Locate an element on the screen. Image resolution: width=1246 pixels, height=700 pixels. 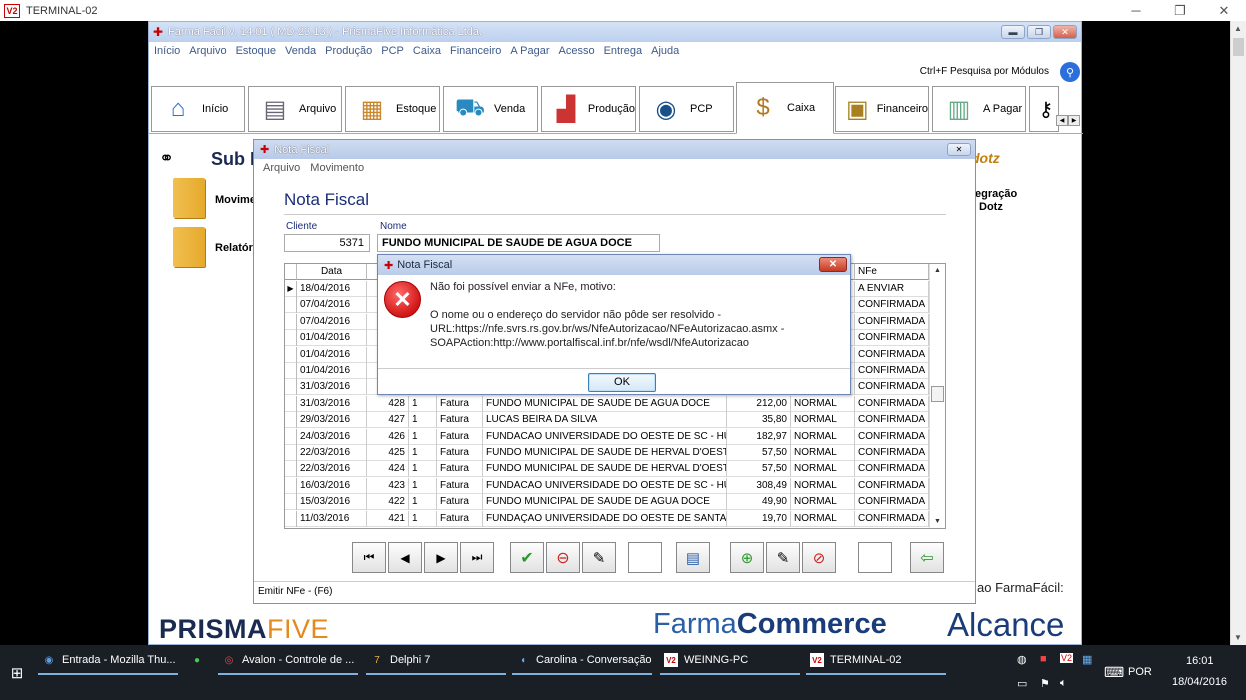
prev-record-button: ◀ is located at coordinates (405, 557).